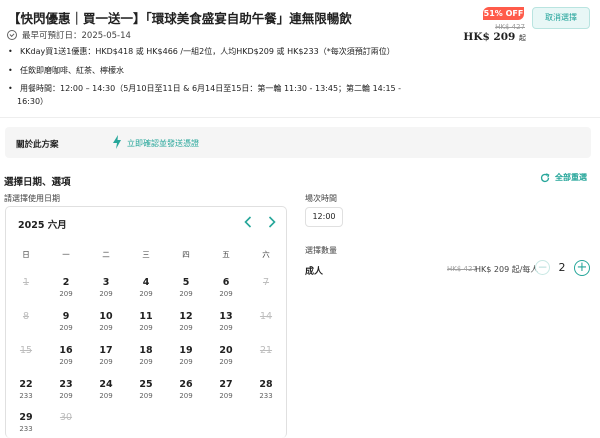 The image size is (600, 438). I want to click on lightning-icon, so click(117, 142).